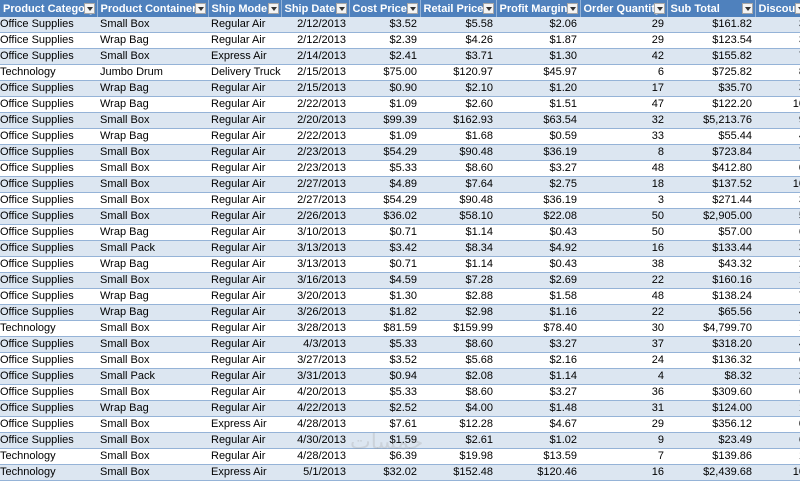 This screenshot has width=800, height=481. I want to click on cell-profit-margin: $63.54, so click(538, 121).